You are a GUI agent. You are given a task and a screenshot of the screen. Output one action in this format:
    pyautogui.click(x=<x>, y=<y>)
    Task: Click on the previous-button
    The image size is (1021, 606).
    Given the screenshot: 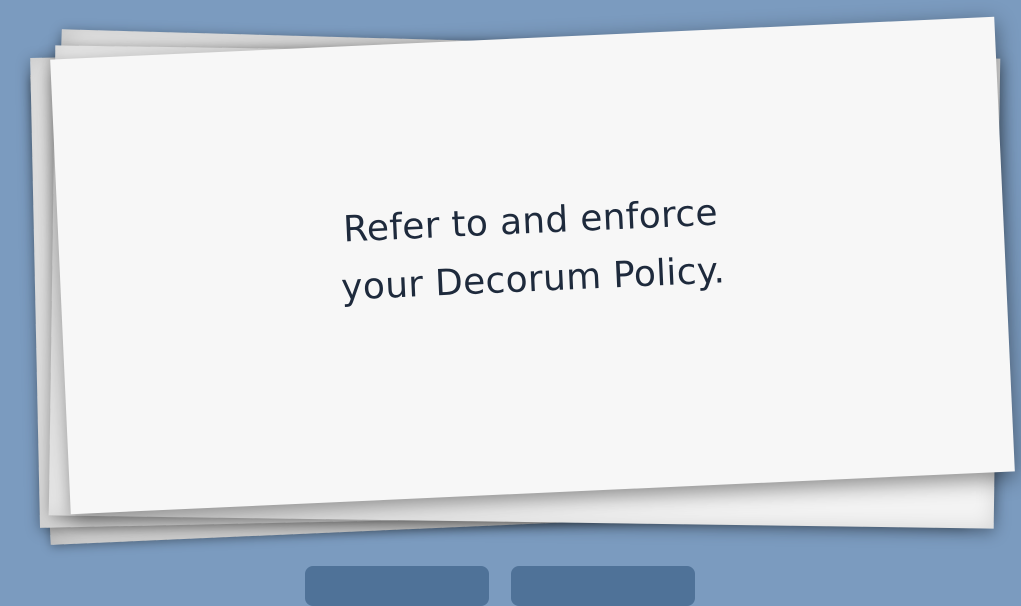 What is the action you would take?
    pyautogui.click(x=397, y=586)
    